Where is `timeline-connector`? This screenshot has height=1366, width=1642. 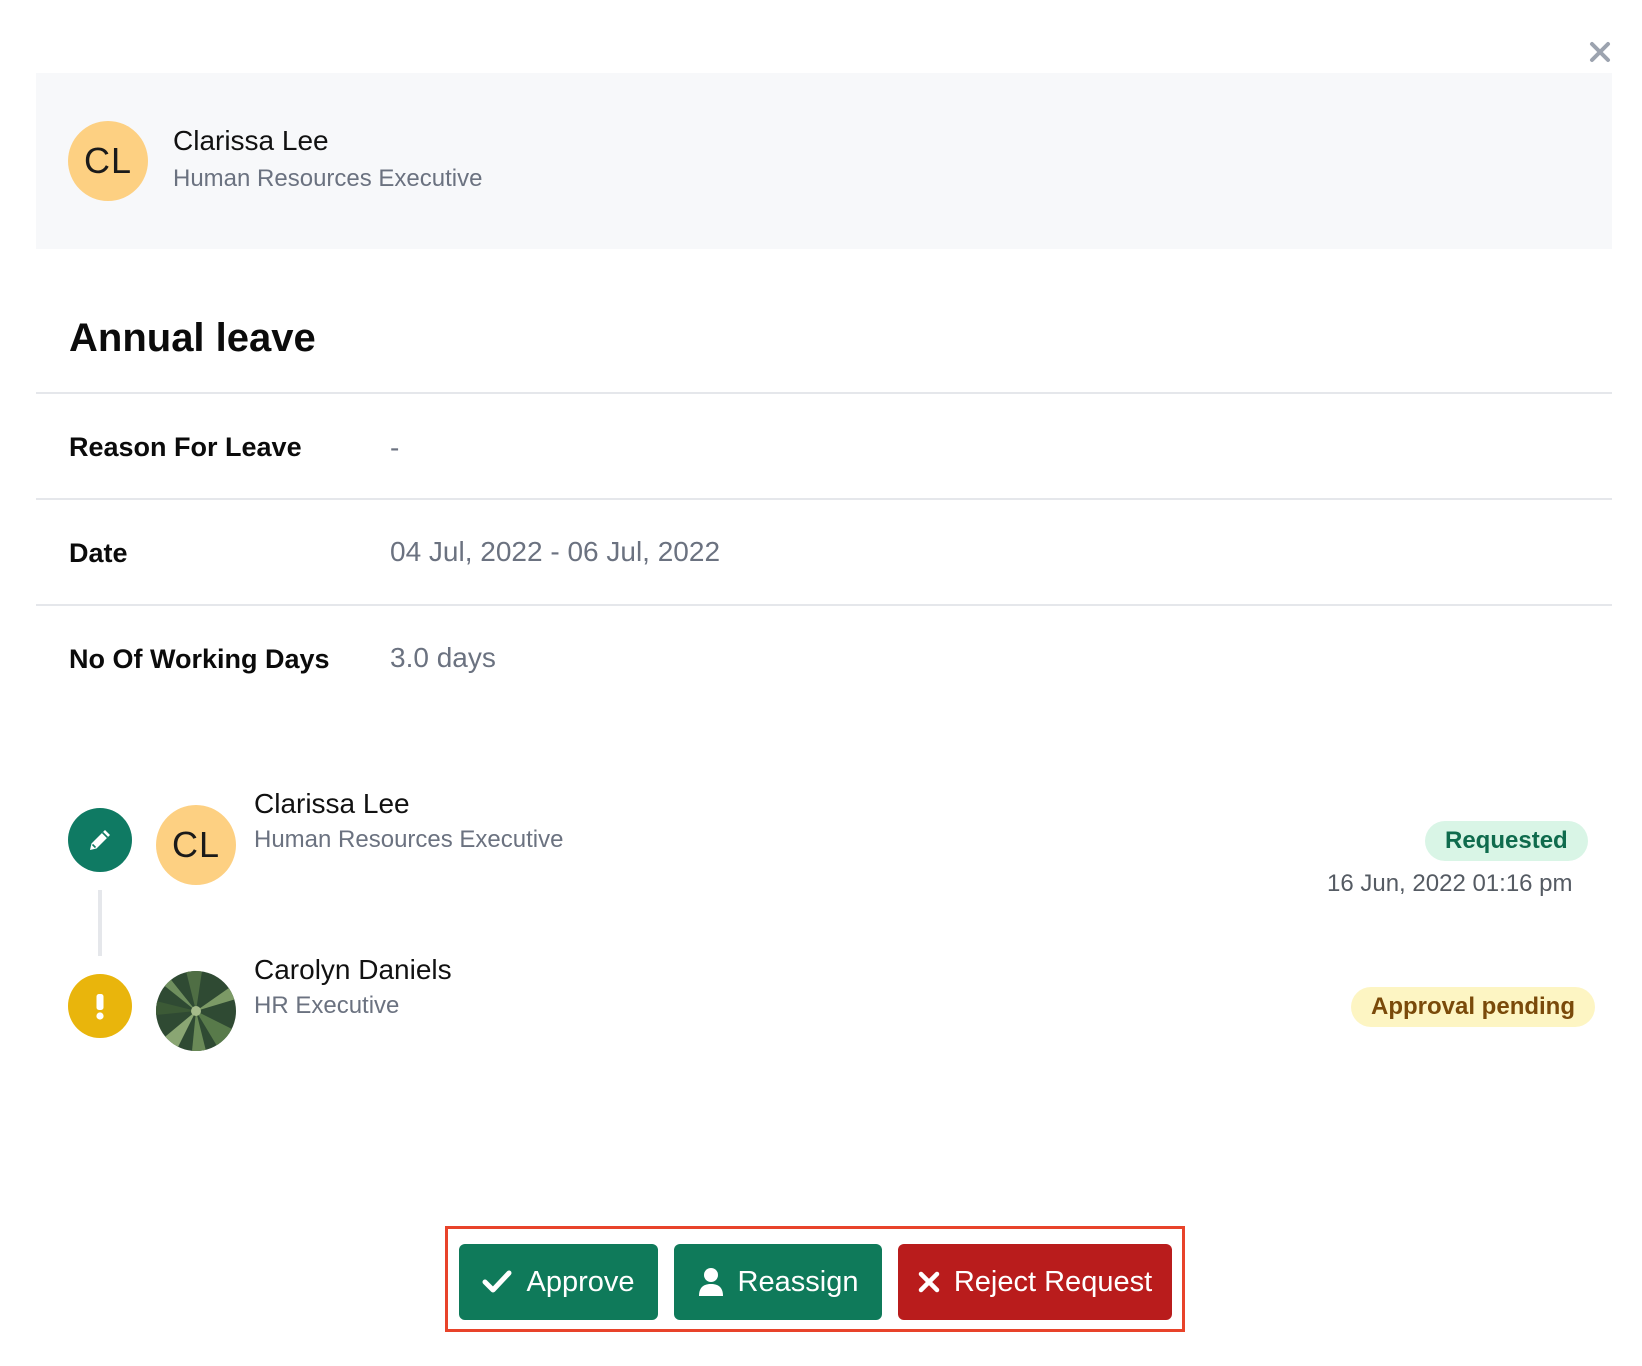
timeline-connector is located at coordinates (100, 923).